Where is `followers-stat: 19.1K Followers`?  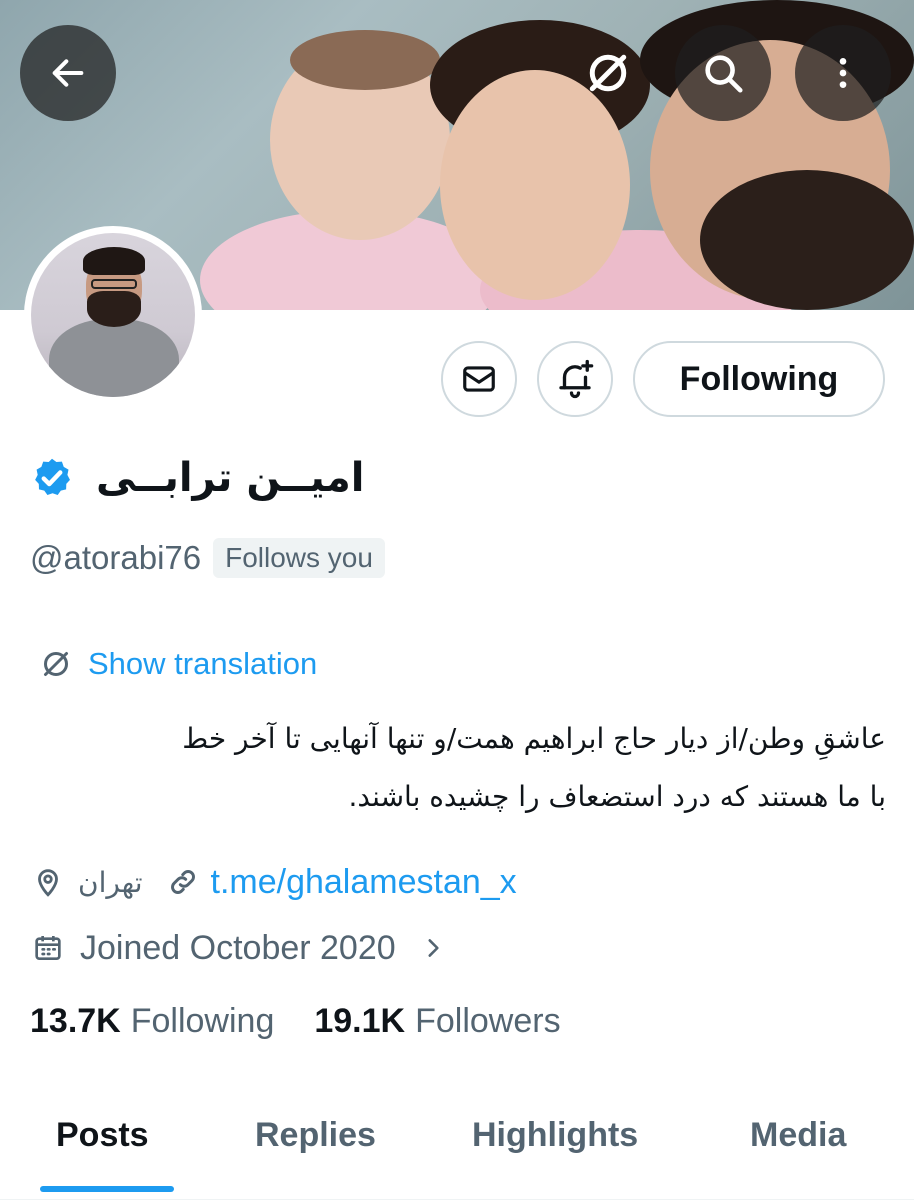 followers-stat: 19.1K Followers is located at coordinates (437, 1021).